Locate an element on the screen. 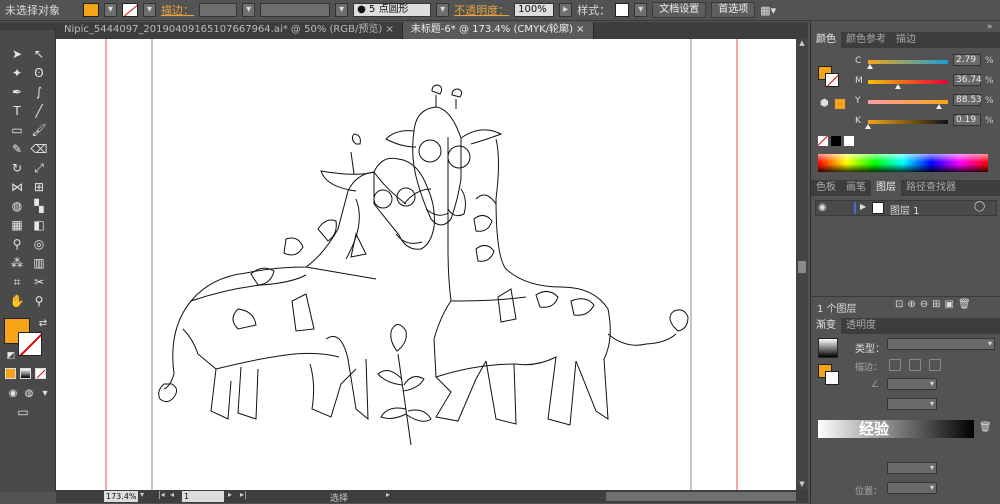 The image size is (1000, 504). layer-actions-icon: ⊡⊕⊖⊞▣🗑 is located at coordinates (935, 304).